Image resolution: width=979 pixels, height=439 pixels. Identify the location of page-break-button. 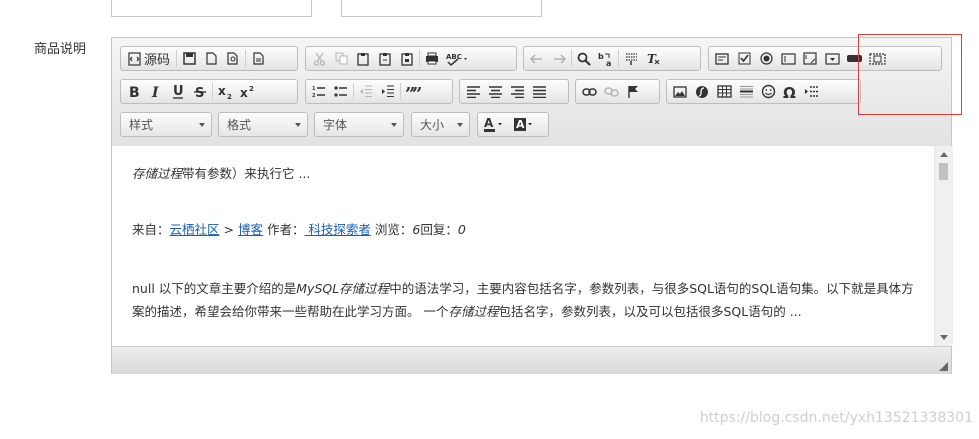
(812, 91).